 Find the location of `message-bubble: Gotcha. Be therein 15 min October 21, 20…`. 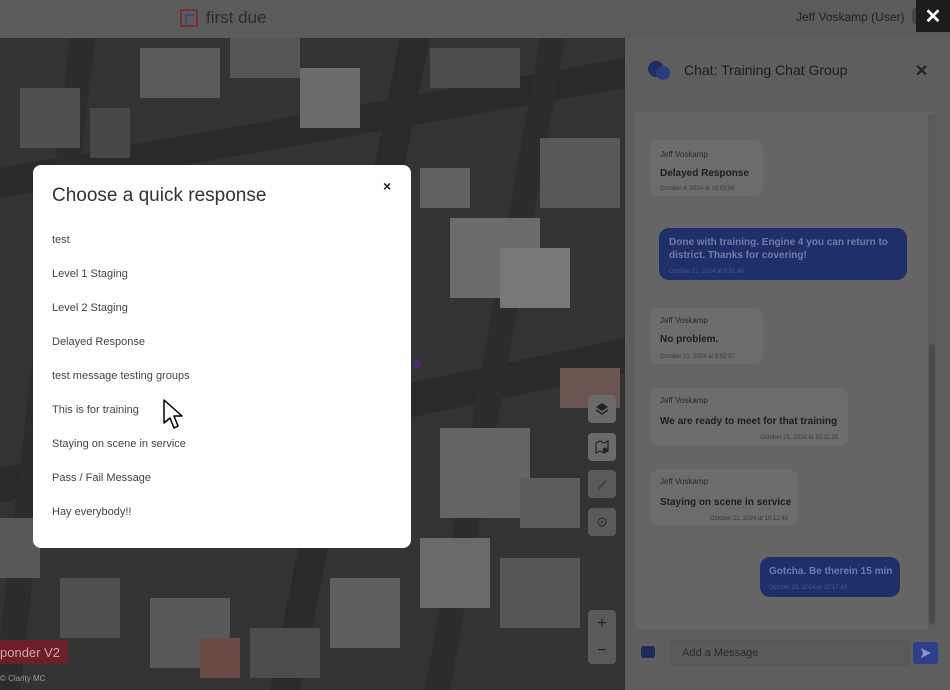

message-bubble: Gotcha. Be therein 15 min October 21, 20… is located at coordinates (830, 577).